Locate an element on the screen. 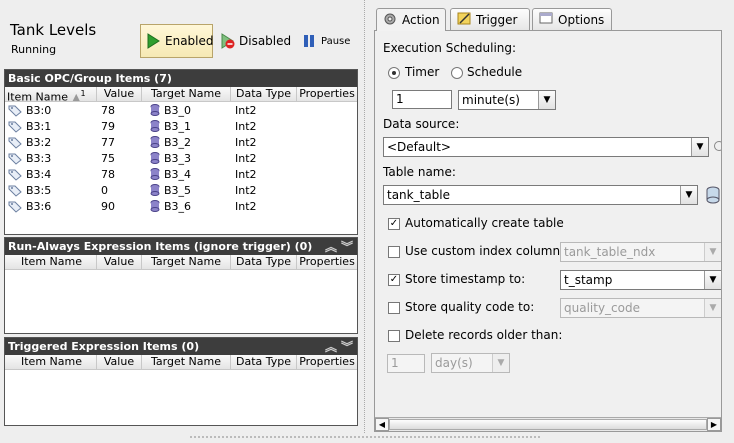 Image resolution: width=734 pixels, height=443 pixels. tab-trigger: Trigger is located at coordinates (490, 19).